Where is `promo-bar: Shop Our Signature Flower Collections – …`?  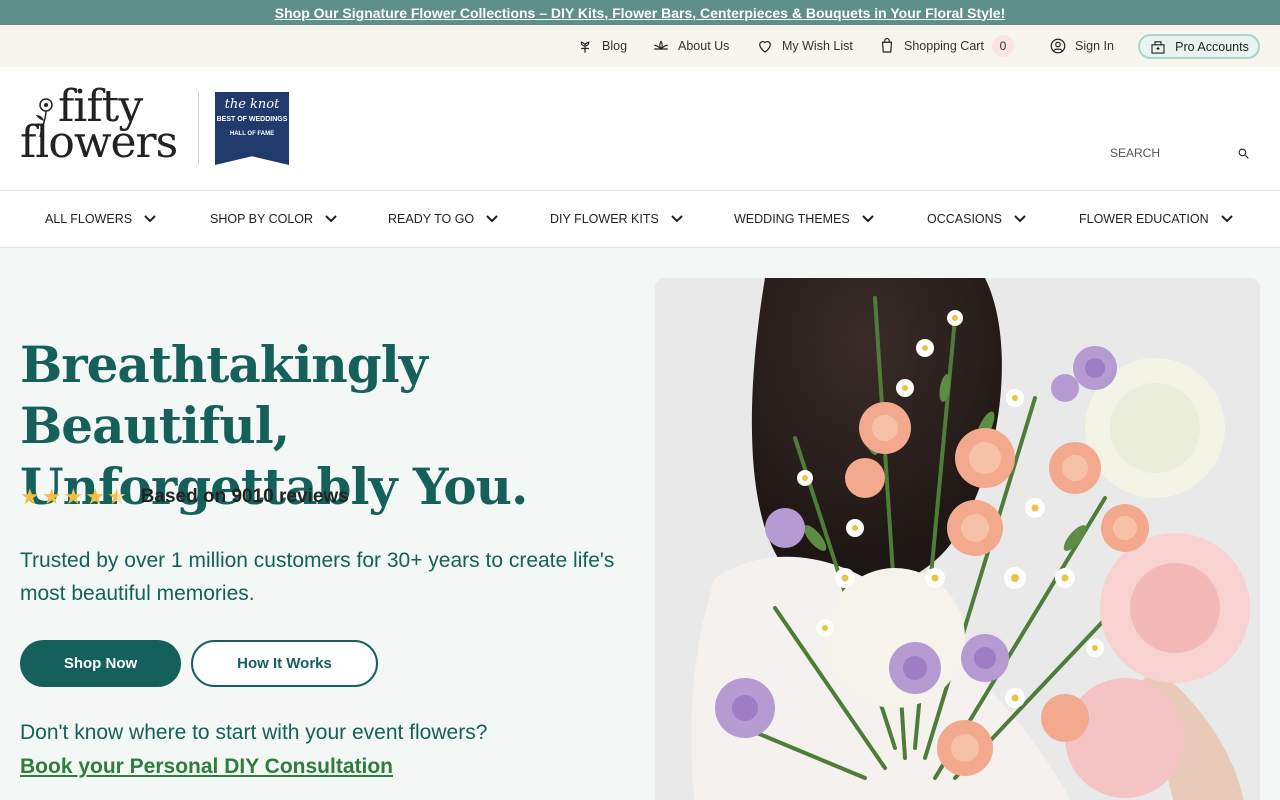
promo-bar: Shop Our Signature Flower Collections – … is located at coordinates (640, 12).